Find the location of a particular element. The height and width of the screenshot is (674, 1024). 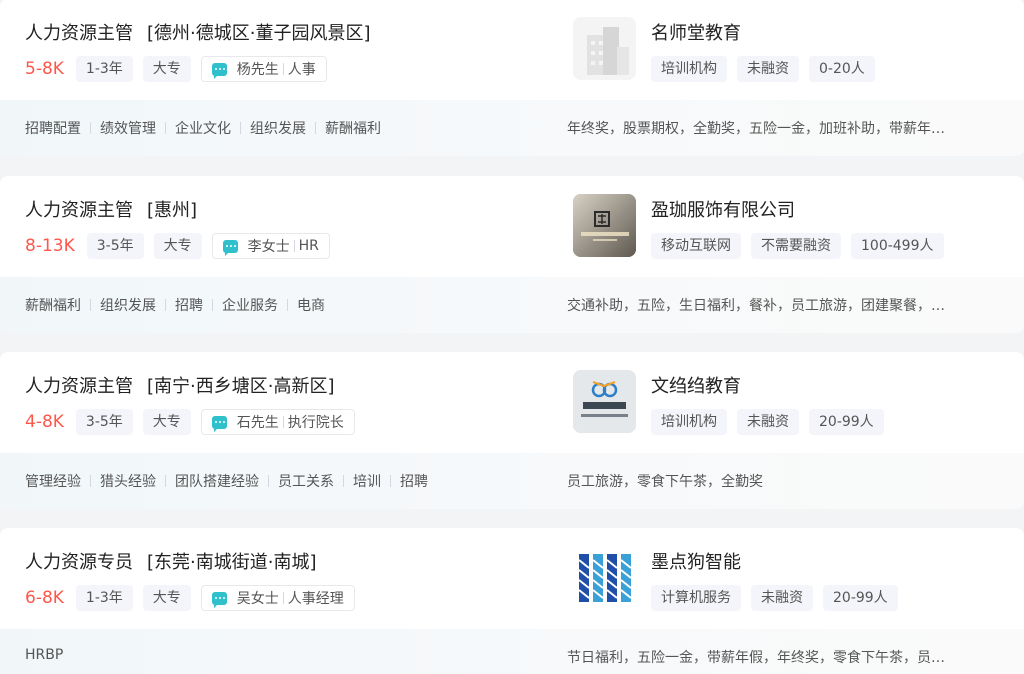

skill-tag: 员工关系 is located at coordinates (296, 481).